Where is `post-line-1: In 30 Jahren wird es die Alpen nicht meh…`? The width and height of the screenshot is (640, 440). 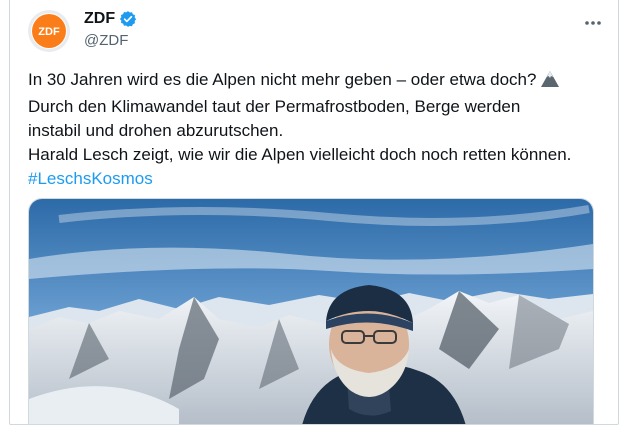 post-line-1: In 30 Jahren wird es die Alpen nicht meh… is located at coordinates (318, 81).